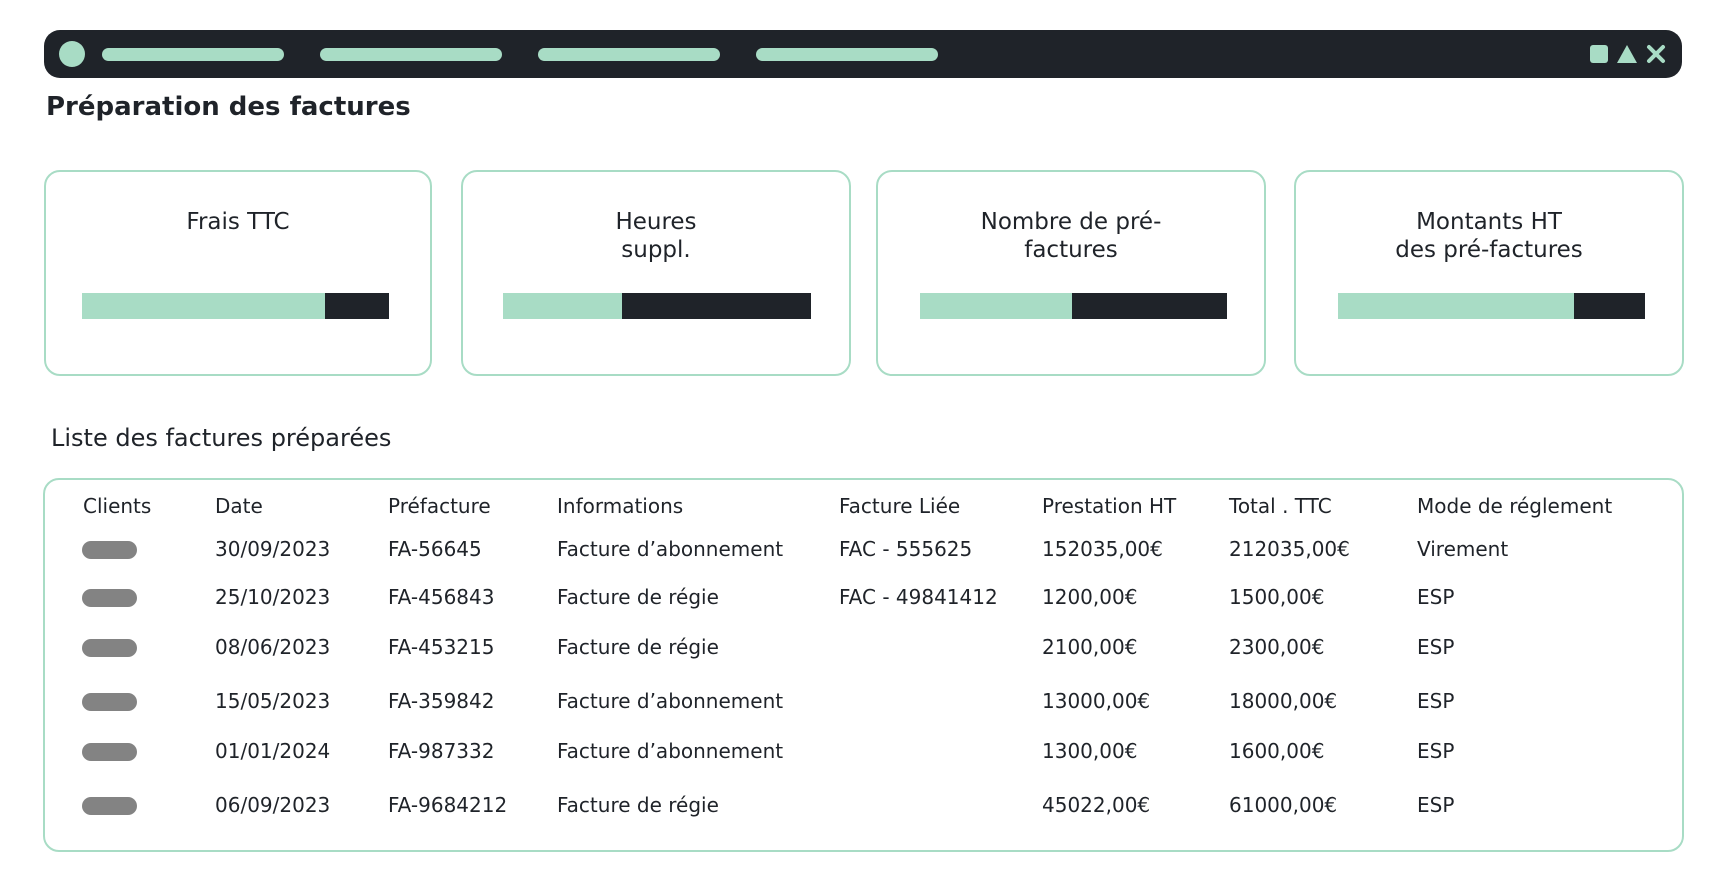 The image size is (1720, 886). I want to click on kpi-card-montants-ht: Montants HT des pré-factures, so click(1489, 273).